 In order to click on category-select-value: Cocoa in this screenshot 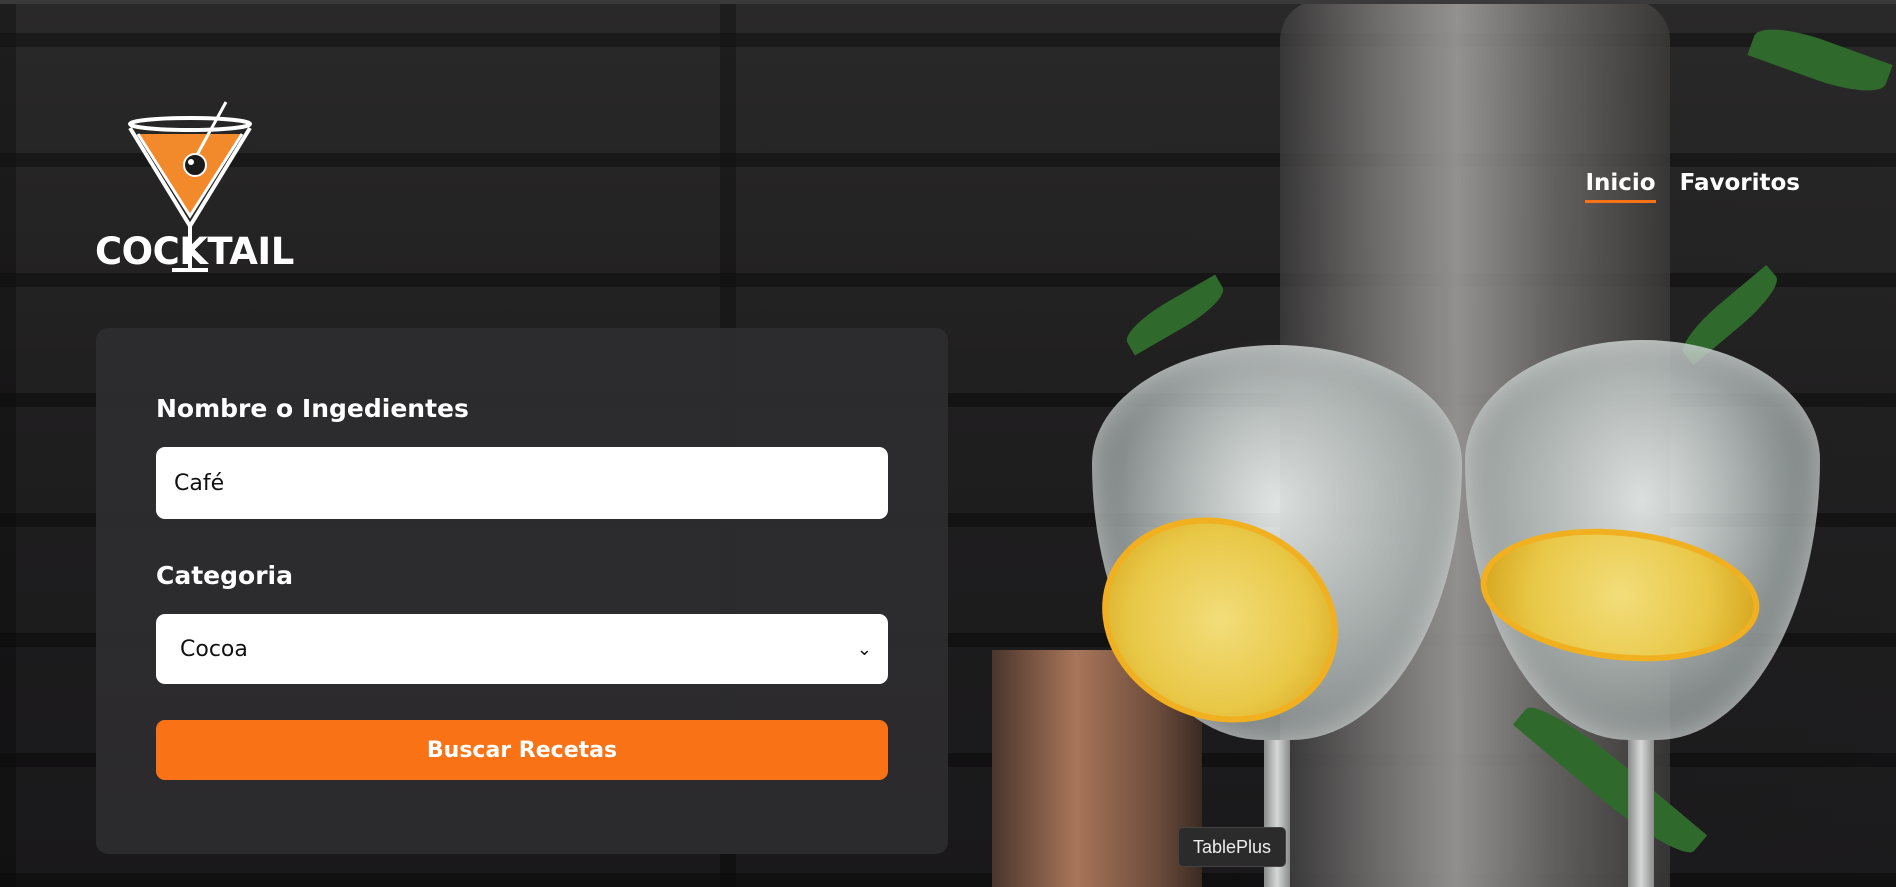, I will do `click(214, 649)`.